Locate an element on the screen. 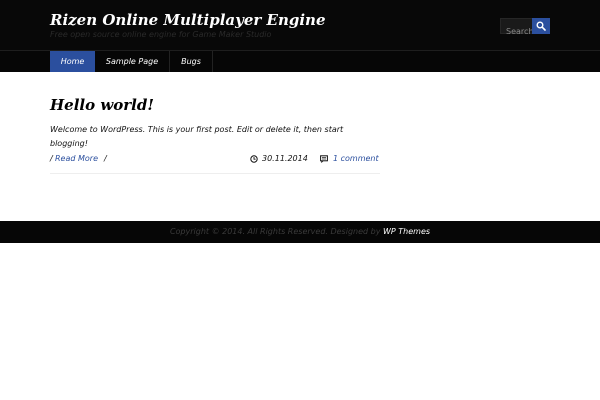 The image size is (600, 400). nav-item-bugs: Bugs is located at coordinates (191, 61).